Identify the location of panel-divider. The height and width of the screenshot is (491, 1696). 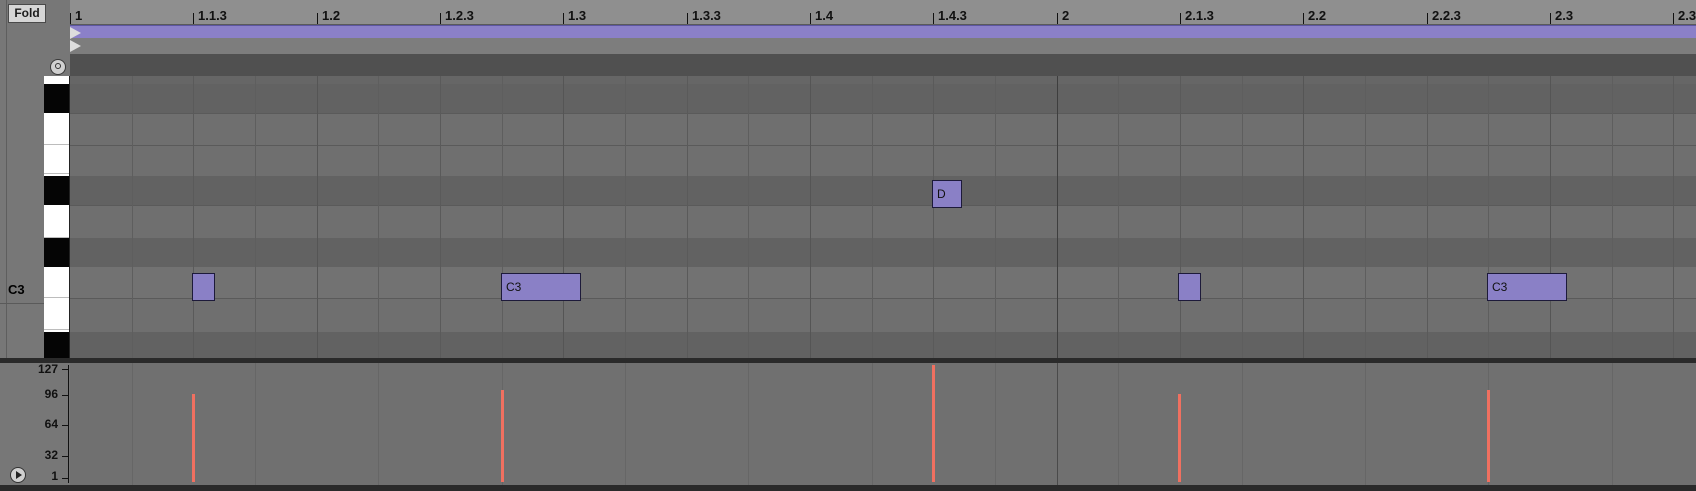
(6, 179).